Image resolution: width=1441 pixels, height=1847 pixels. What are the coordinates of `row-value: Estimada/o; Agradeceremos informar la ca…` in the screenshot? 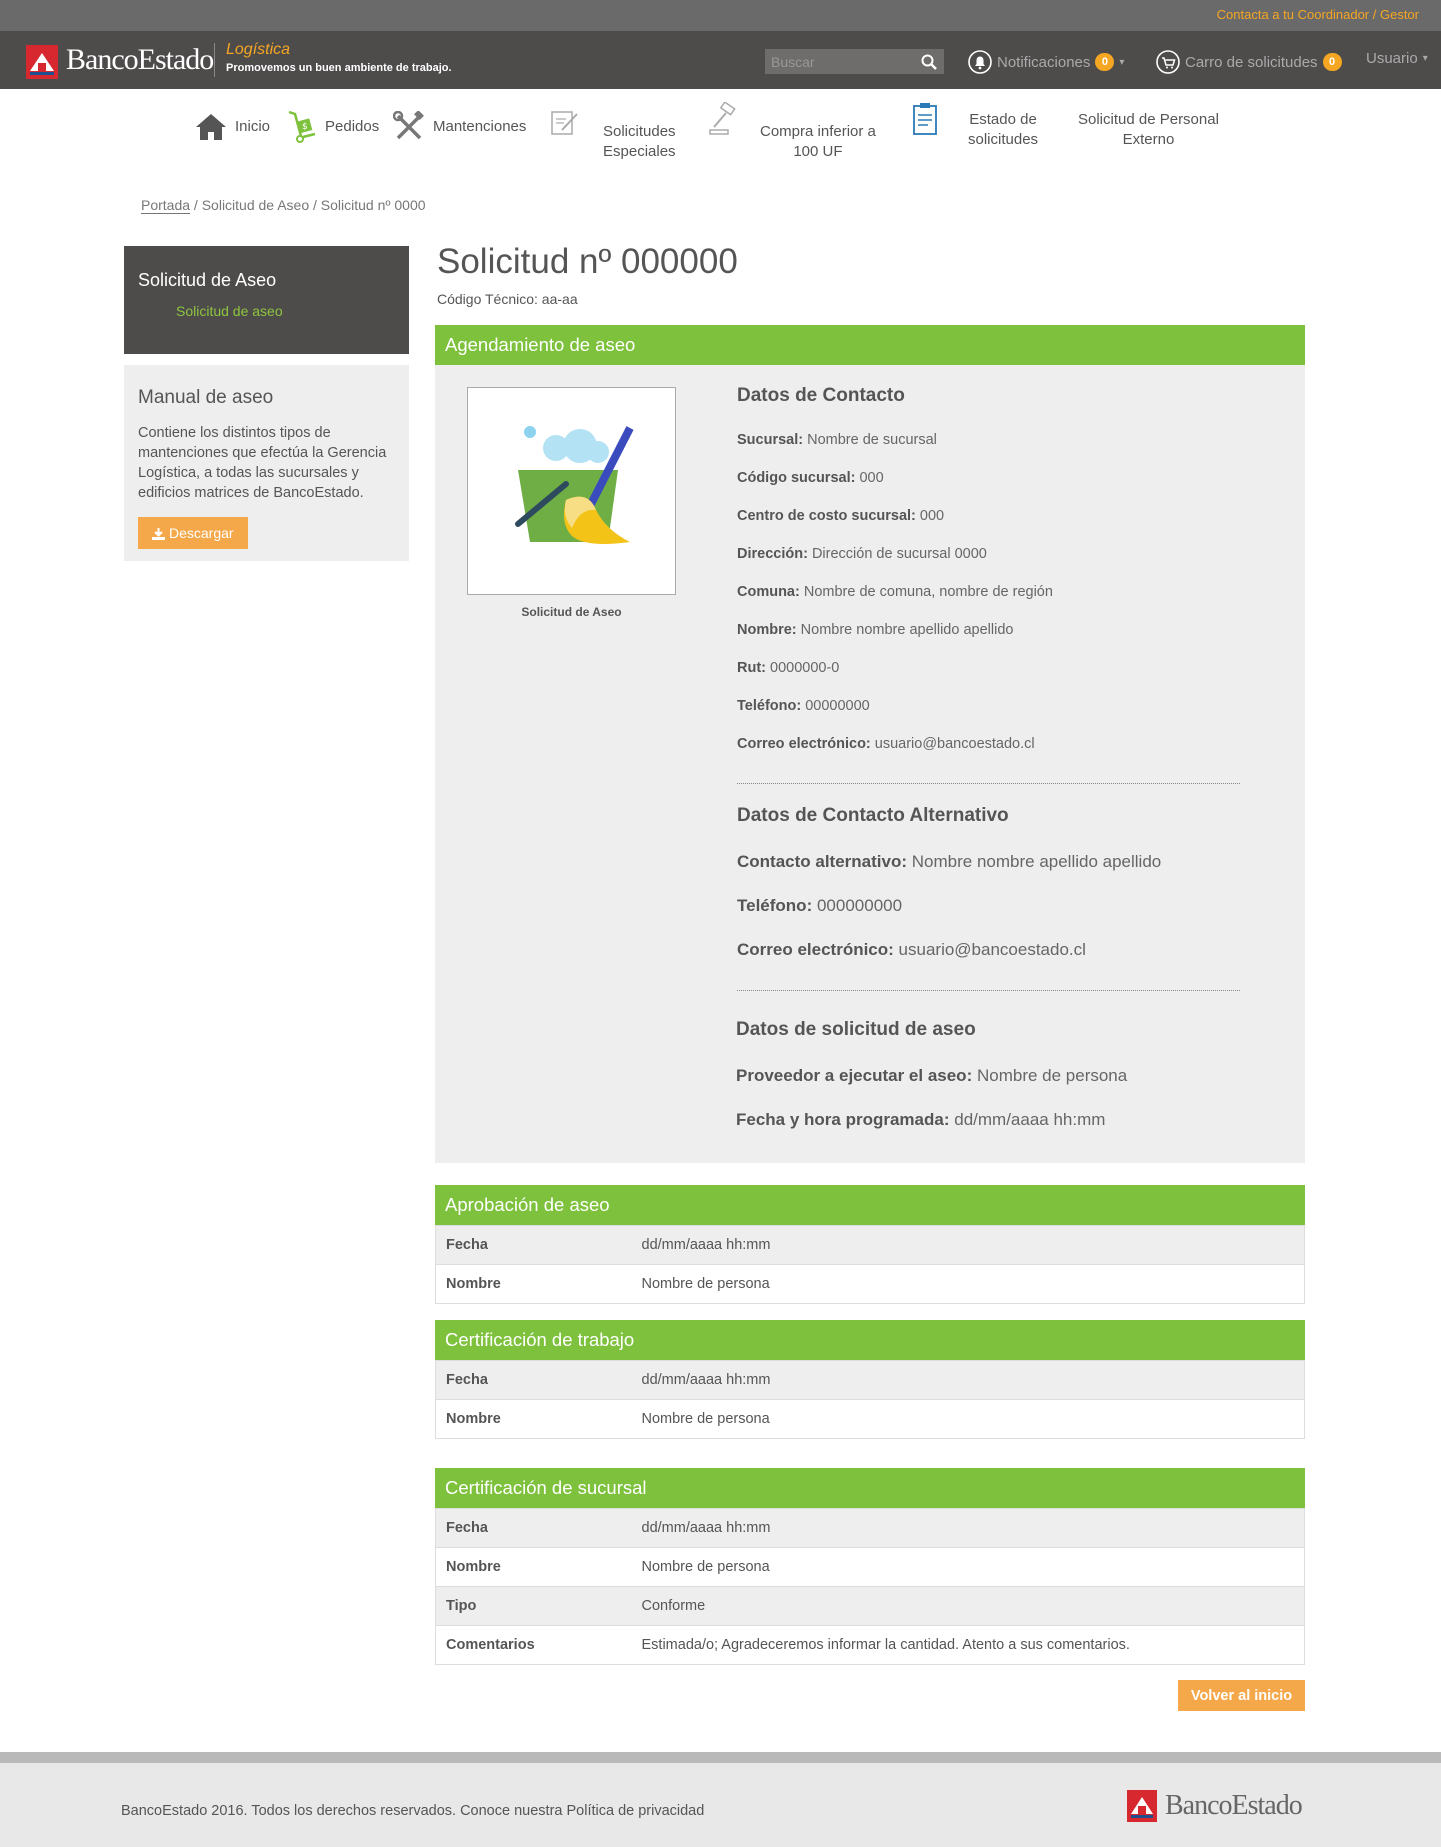 It's located at (968, 1645).